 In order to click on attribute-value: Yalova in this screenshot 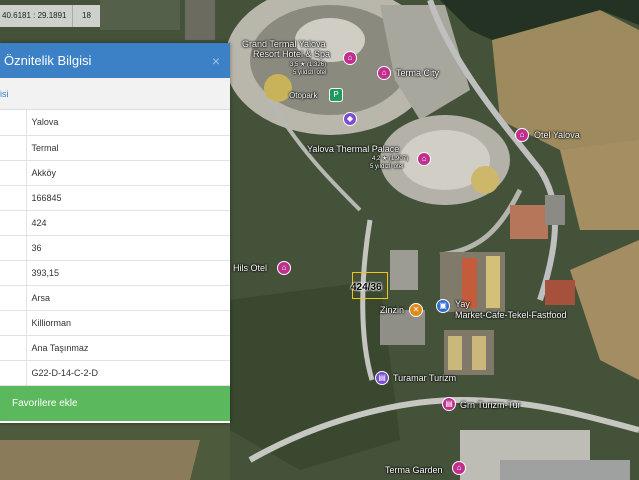, I will do `click(128, 123)`.